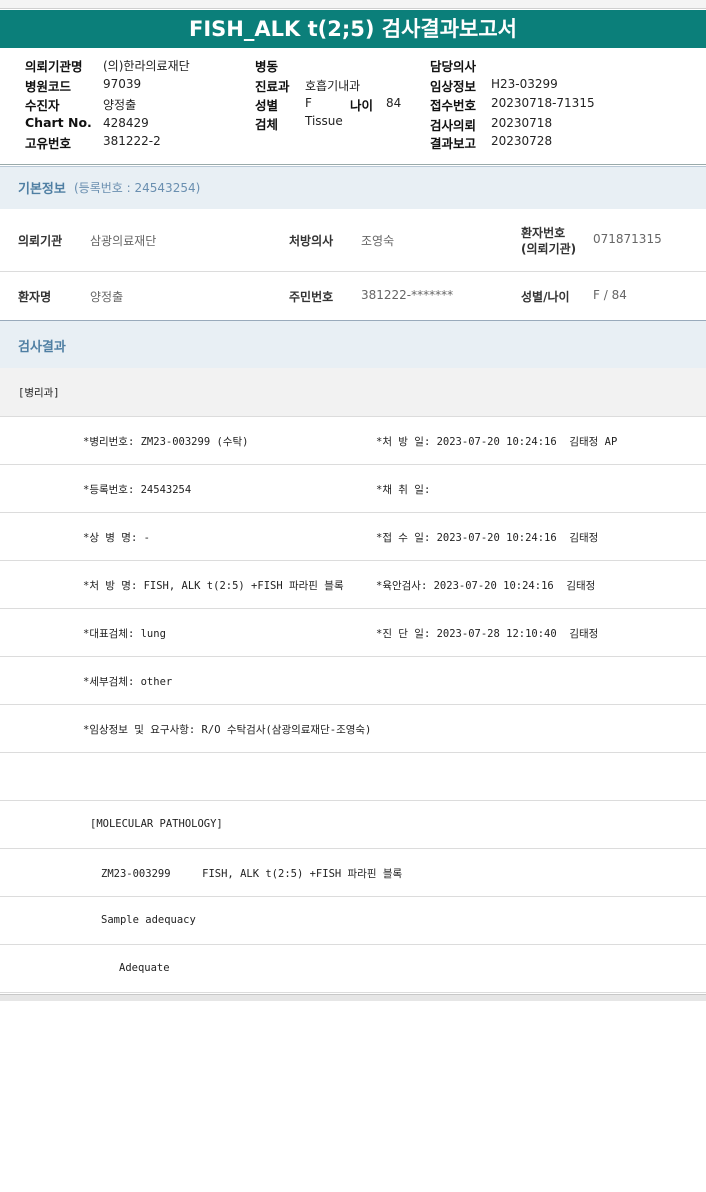 This screenshot has width=706, height=1192. I want to click on header-label: 진료과, so click(272, 86).